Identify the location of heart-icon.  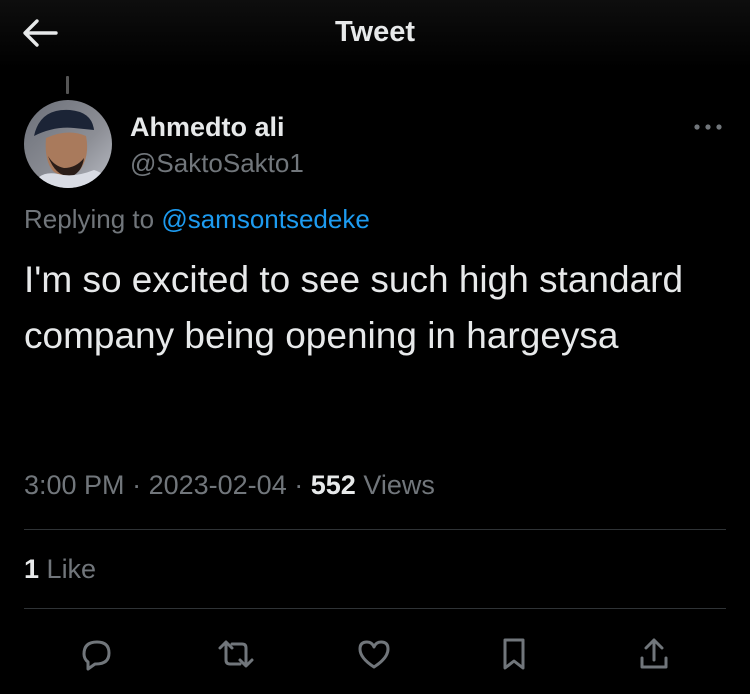
(374, 654).